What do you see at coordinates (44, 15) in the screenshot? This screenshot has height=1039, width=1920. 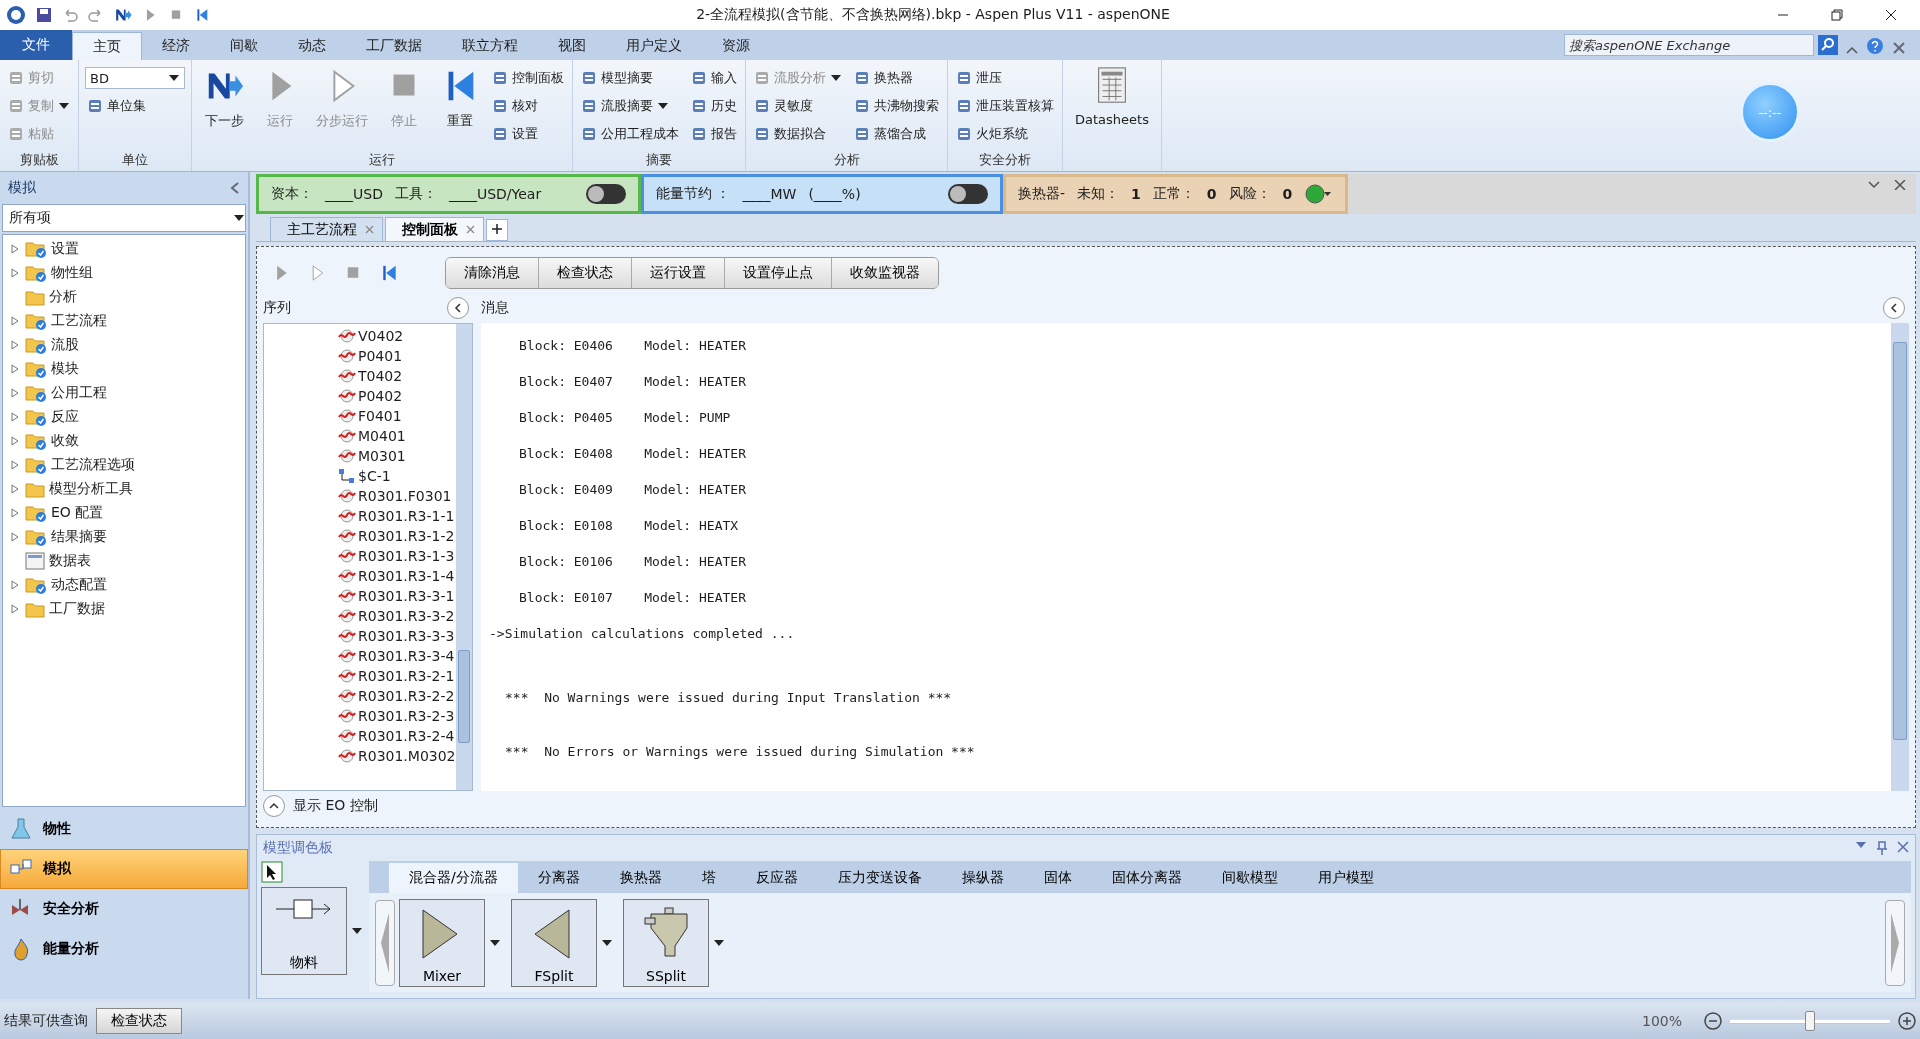 I see `save-icon` at bounding box center [44, 15].